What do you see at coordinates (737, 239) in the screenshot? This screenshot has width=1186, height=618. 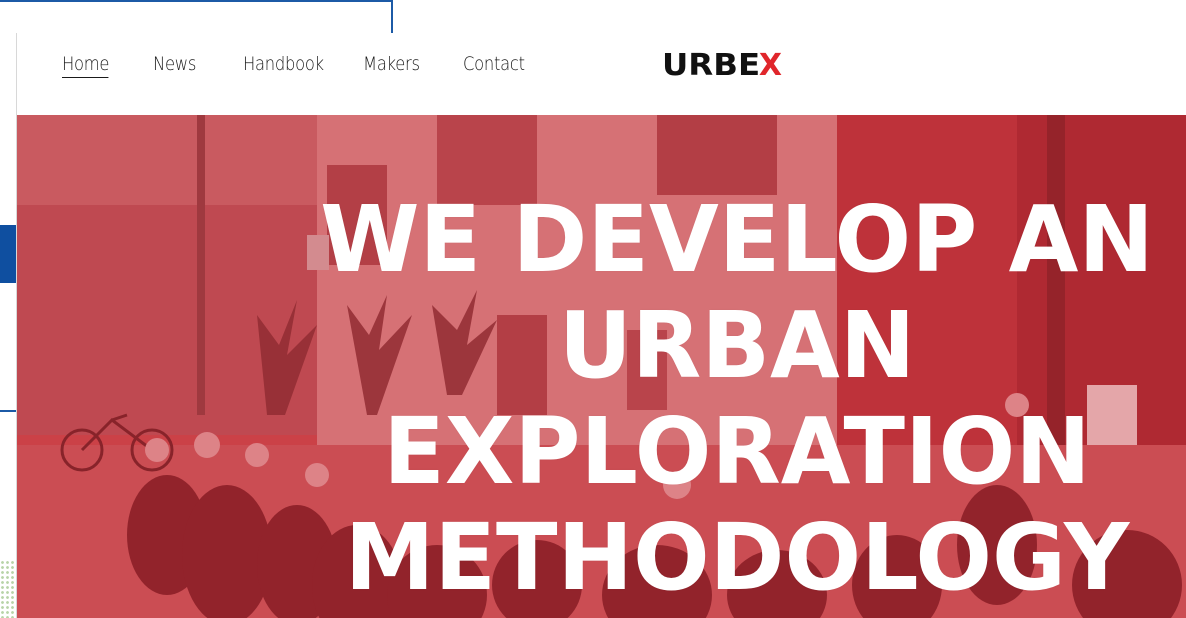 I see `hero-headline-line-1: WE DEVELOP AN` at bounding box center [737, 239].